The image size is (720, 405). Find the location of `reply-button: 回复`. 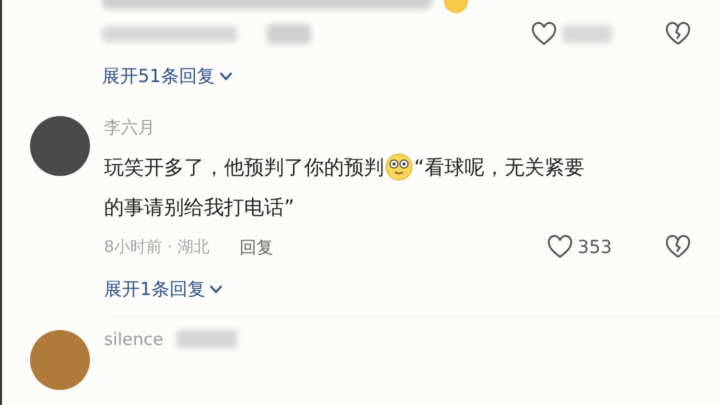

reply-button: 回复 is located at coordinates (256, 247).